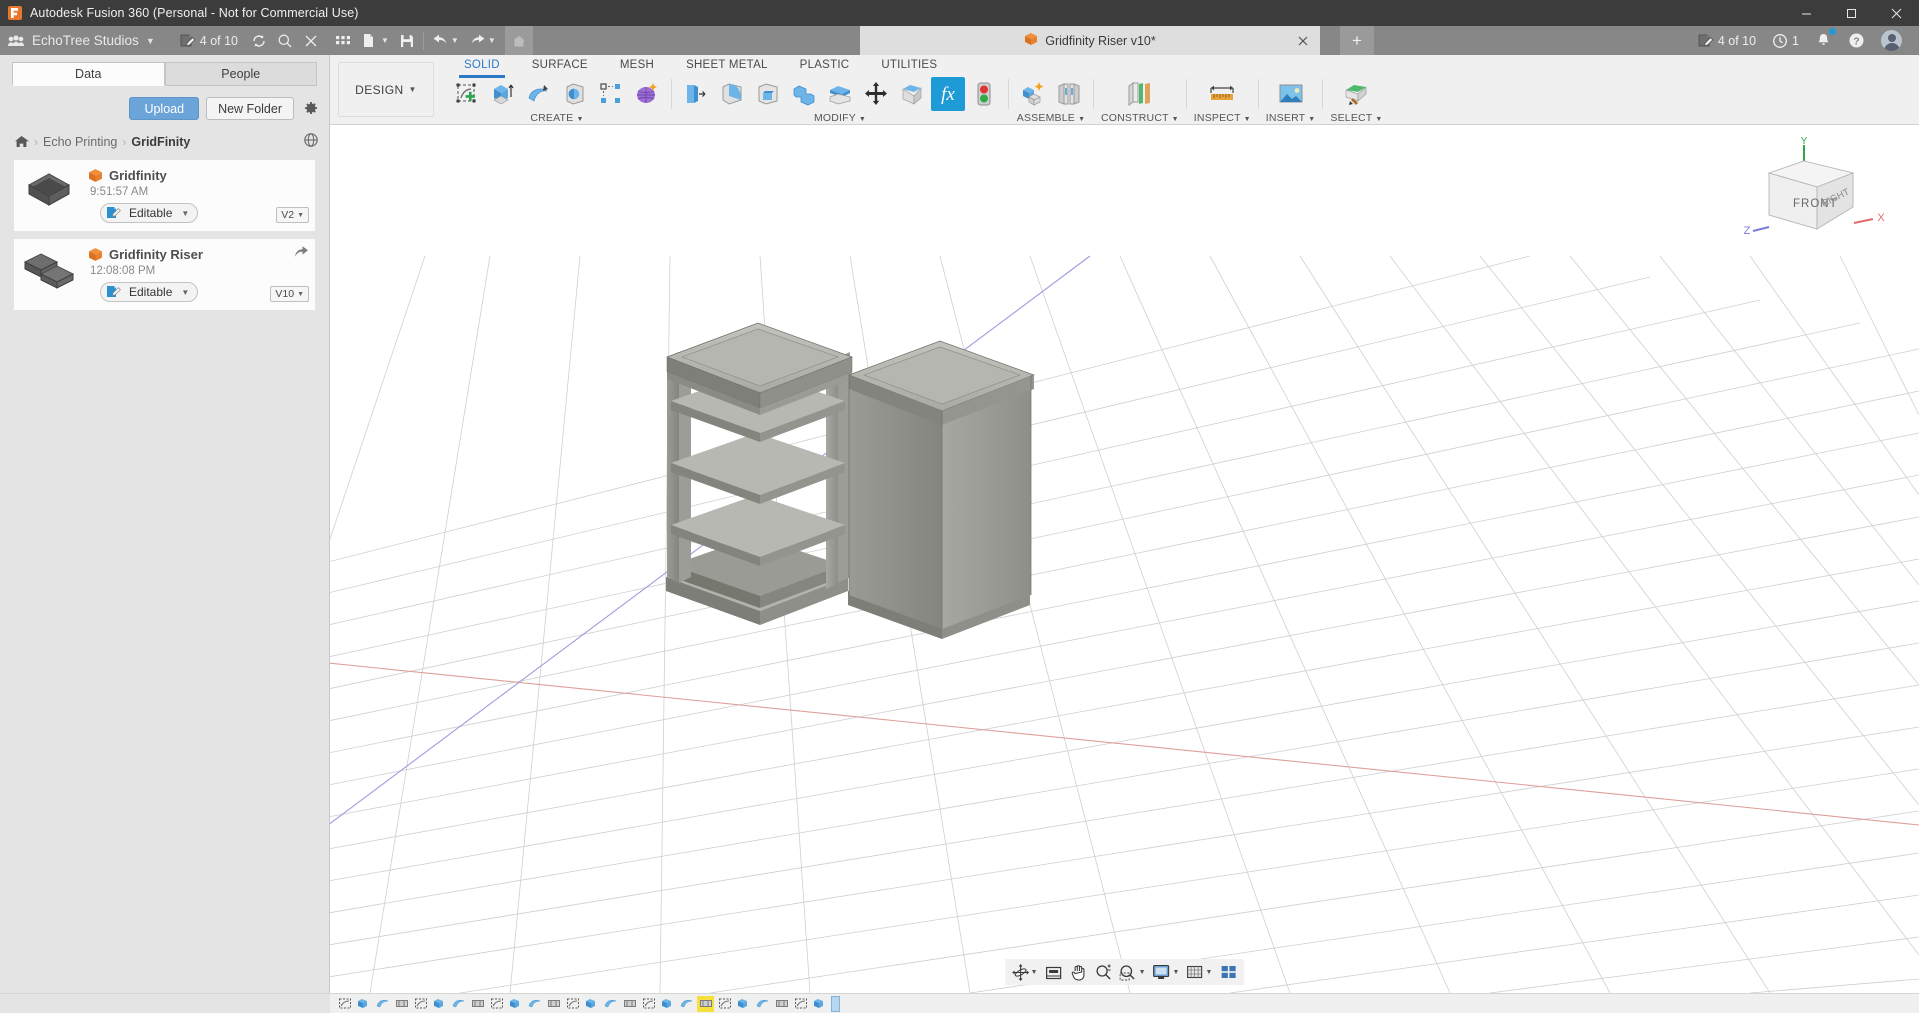  I want to click on refresh-icon, so click(259, 41).